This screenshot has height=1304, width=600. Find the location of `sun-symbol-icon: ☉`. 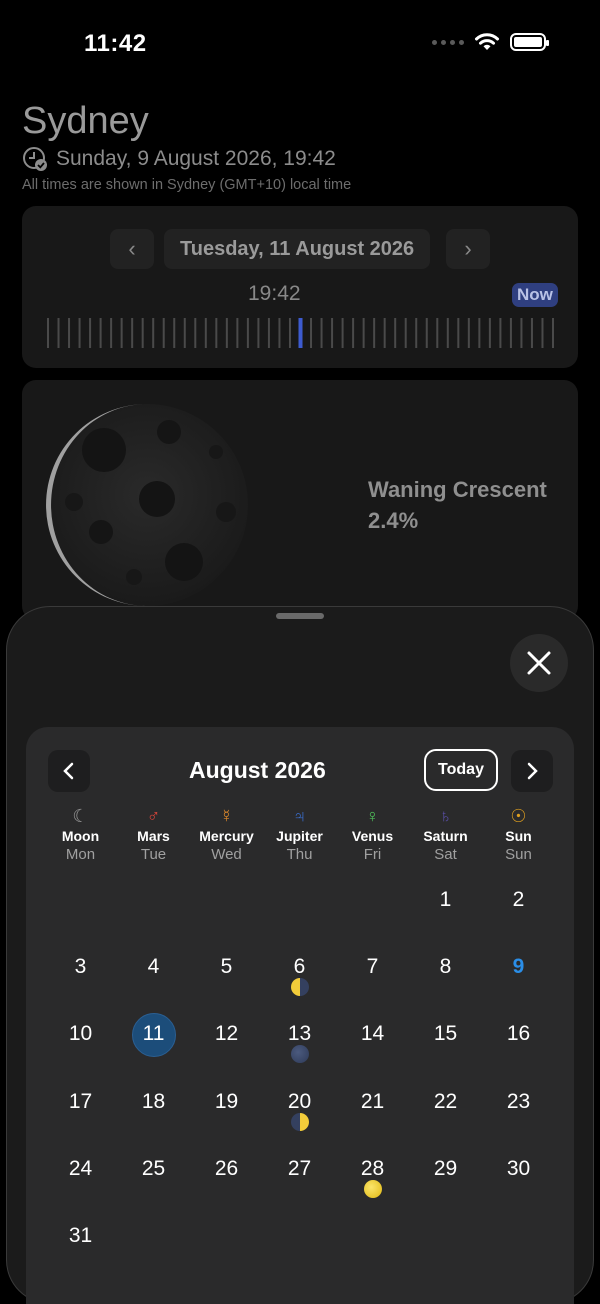

sun-symbol-icon: ☉ is located at coordinates (518, 816).